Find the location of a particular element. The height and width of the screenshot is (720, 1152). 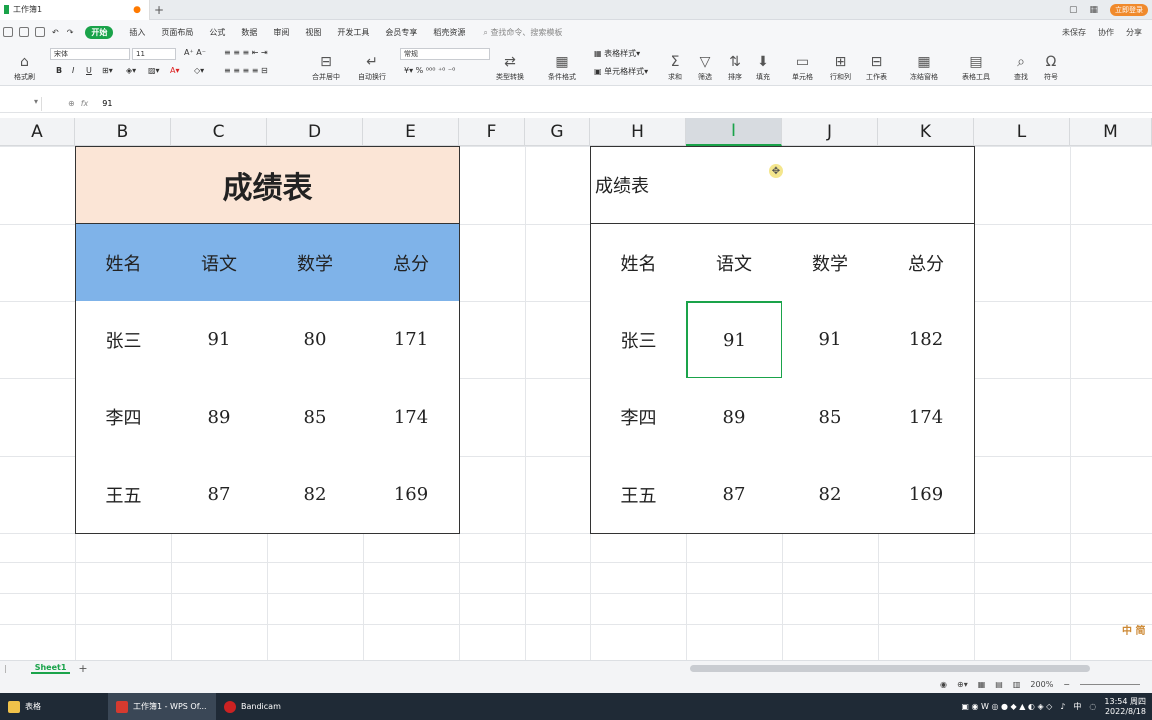

currency-icon: ¥▾ % ⁰⁰⁰ ⁺⁰ ⁻⁰ is located at coordinates (429, 70).